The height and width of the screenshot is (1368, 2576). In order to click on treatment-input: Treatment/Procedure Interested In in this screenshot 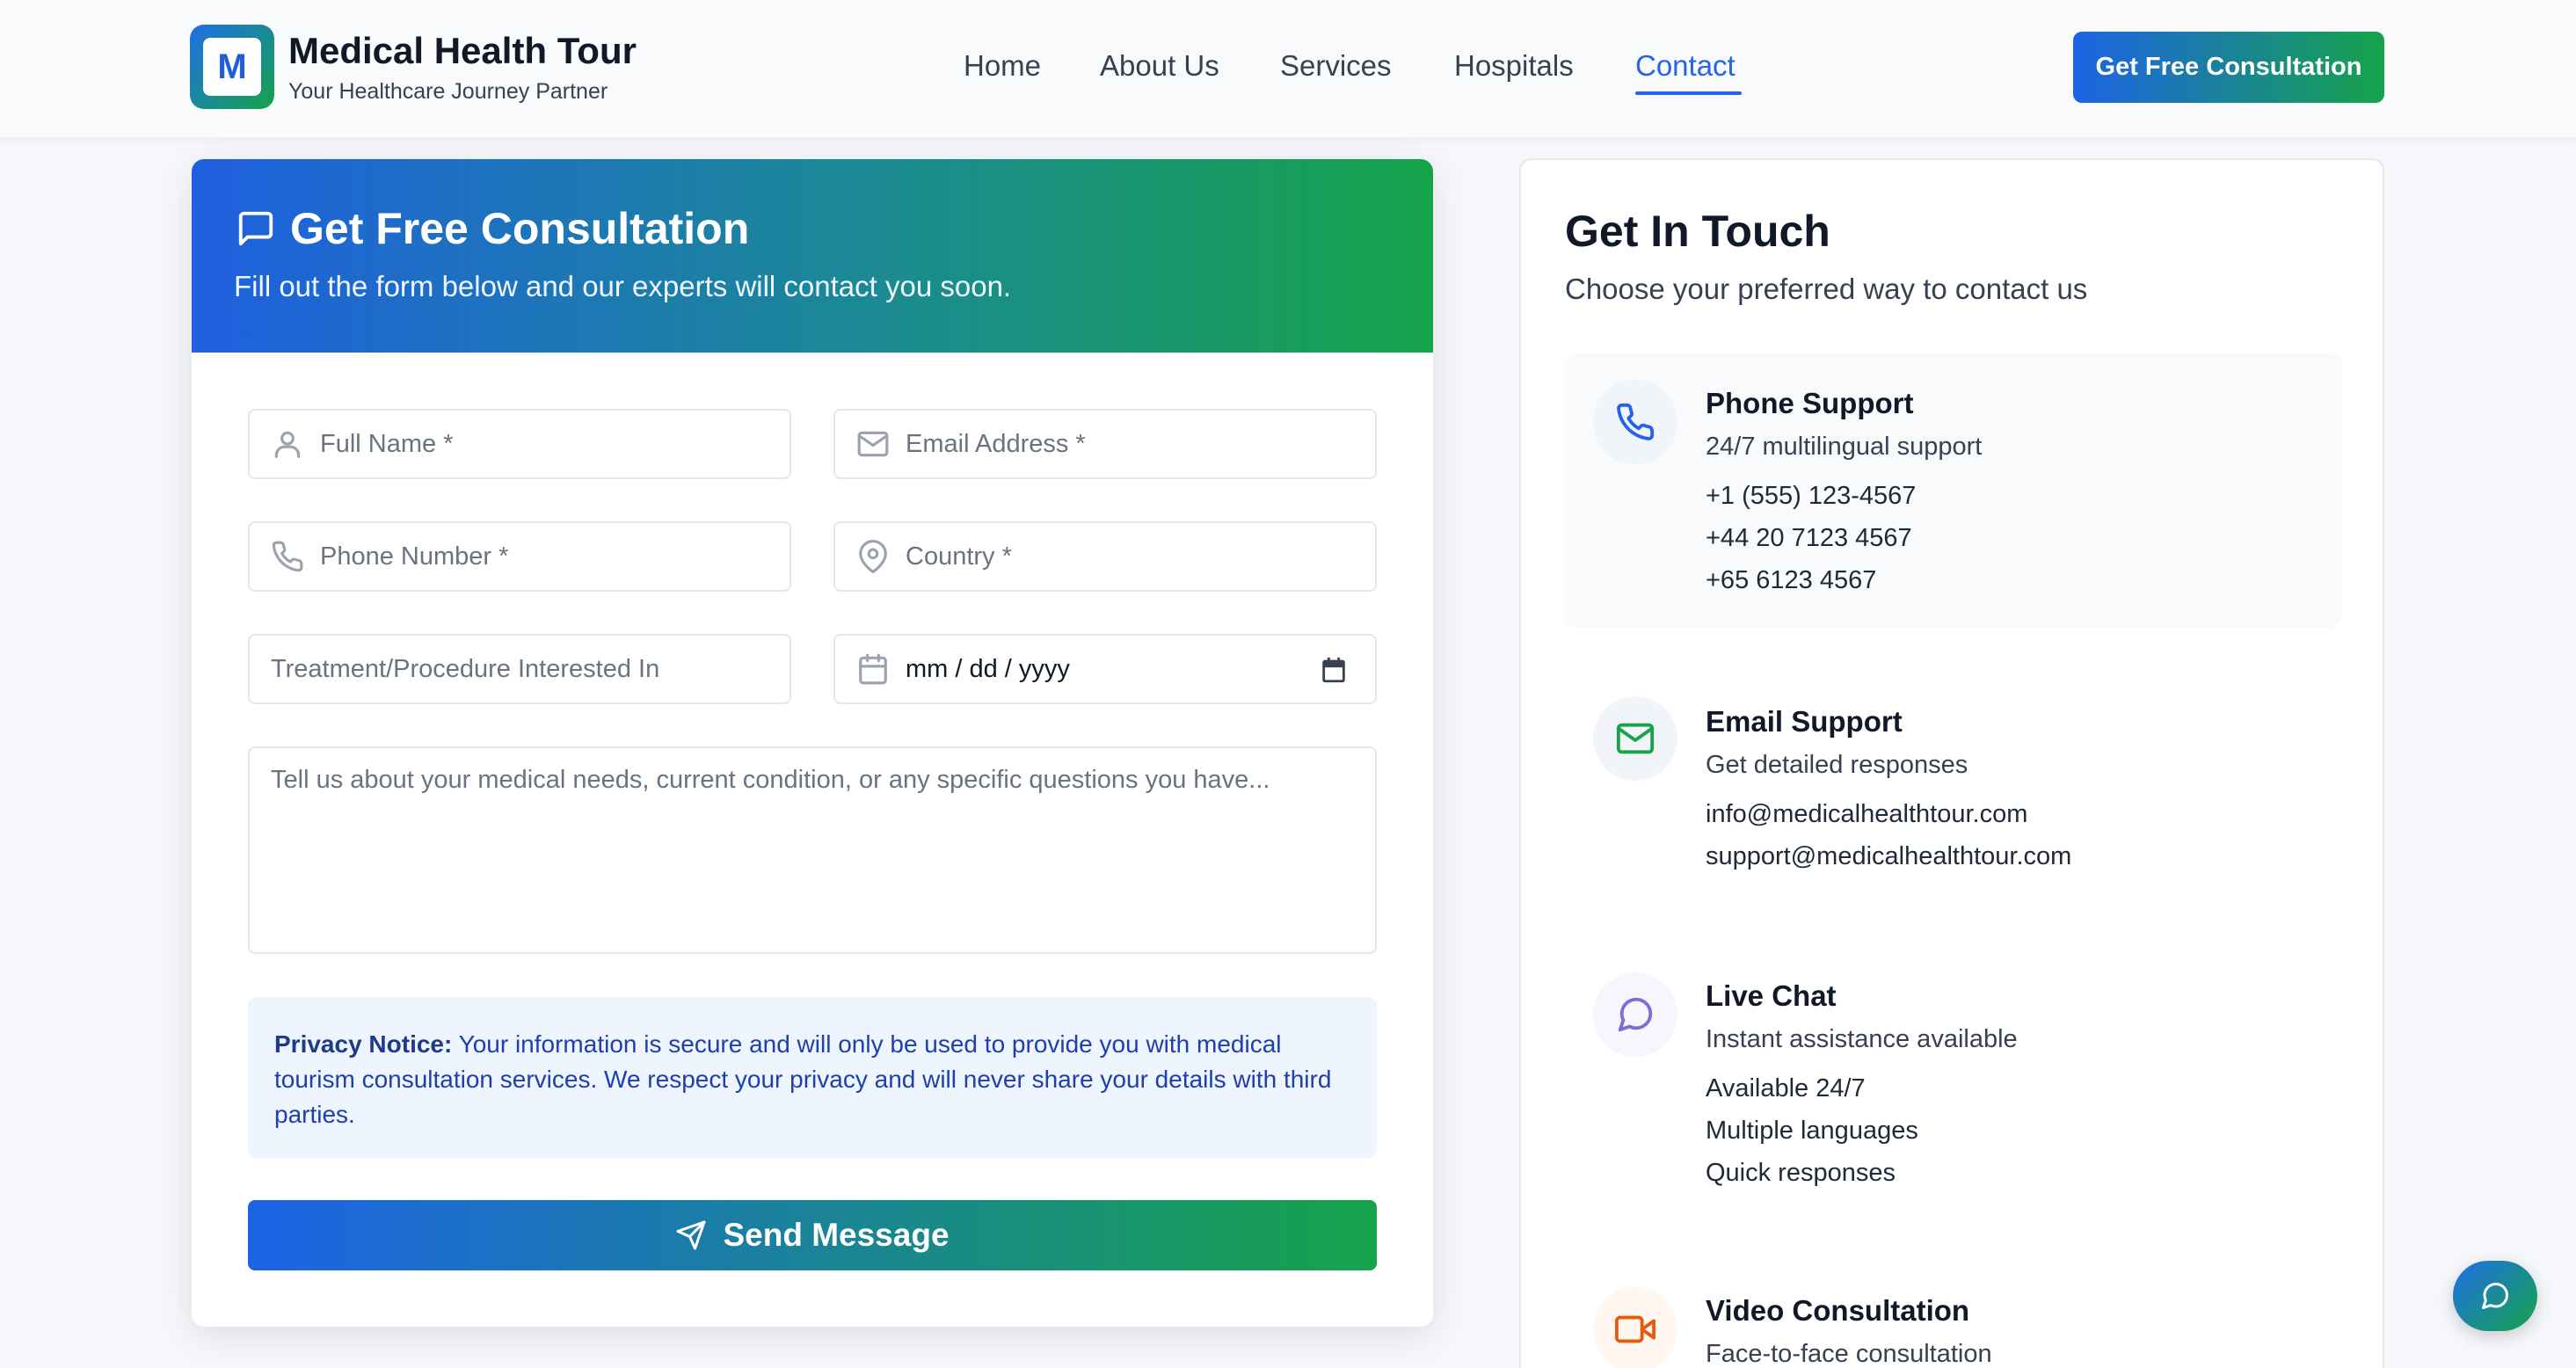, I will do `click(519, 669)`.